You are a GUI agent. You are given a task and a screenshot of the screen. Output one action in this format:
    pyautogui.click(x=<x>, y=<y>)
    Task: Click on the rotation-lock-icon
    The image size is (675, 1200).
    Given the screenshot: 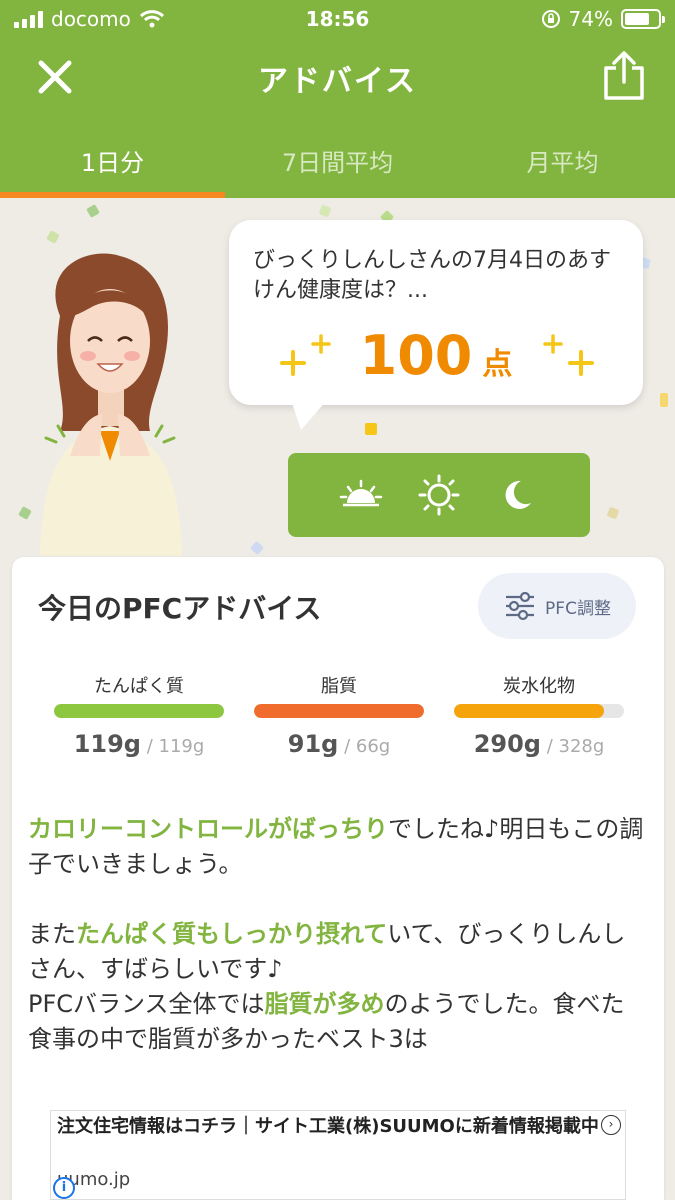 What is the action you would take?
    pyautogui.click(x=550, y=19)
    